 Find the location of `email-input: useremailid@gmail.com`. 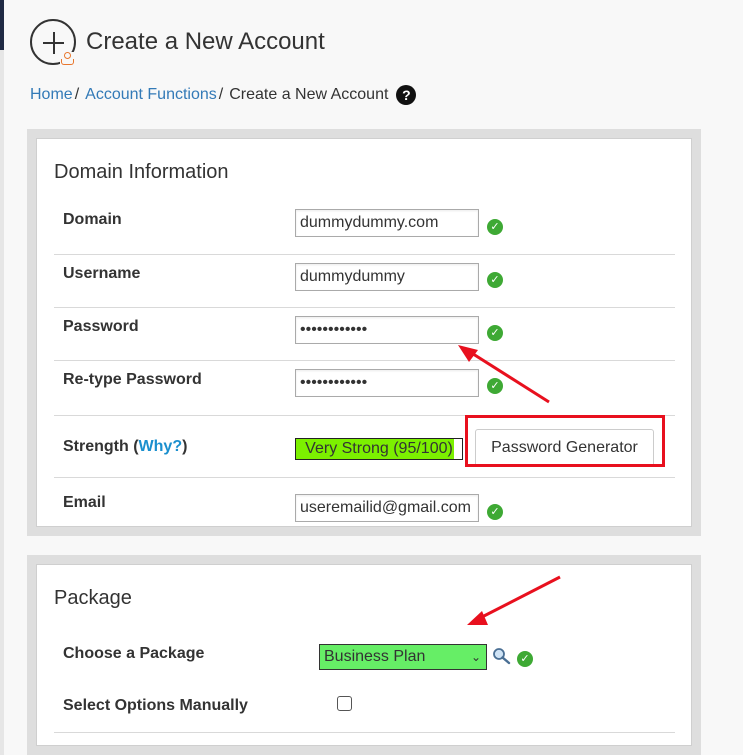

email-input: useremailid@gmail.com is located at coordinates (387, 508).